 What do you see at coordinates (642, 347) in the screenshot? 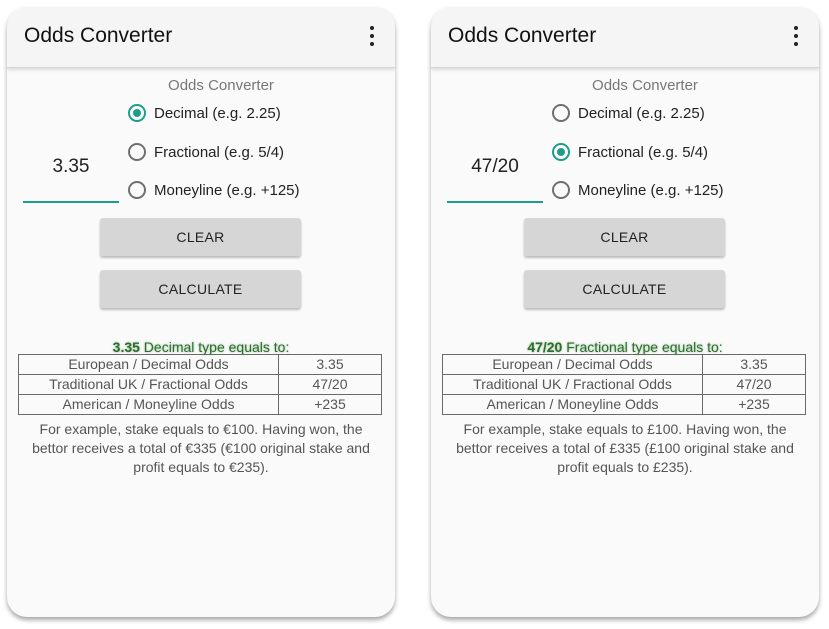
I see `result-suffix: Fractional type equals to:` at bounding box center [642, 347].